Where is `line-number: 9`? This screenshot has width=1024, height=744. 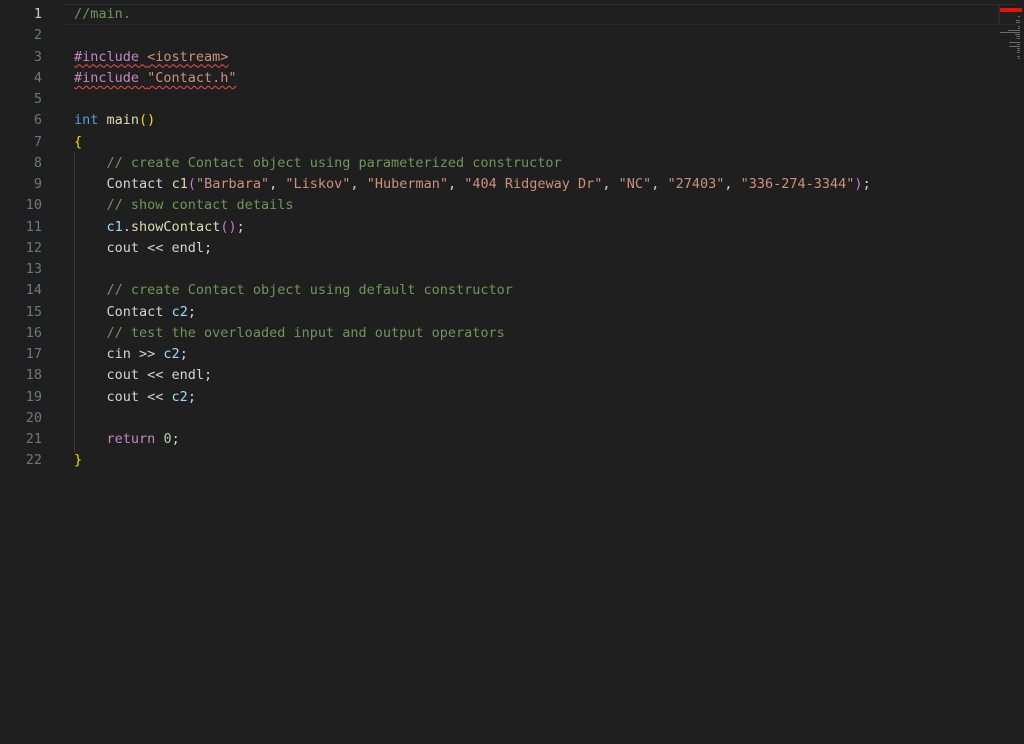
line-number: 9 is located at coordinates (28, 184).